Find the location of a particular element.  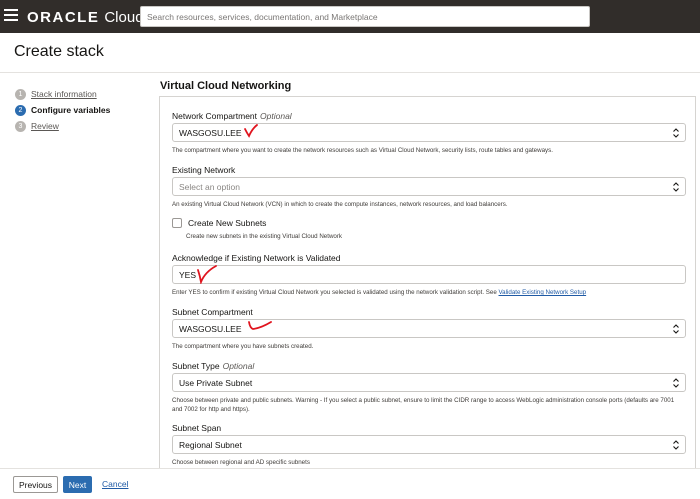

field-label: Network Compartment Optional is located at coordinates (429, 116).